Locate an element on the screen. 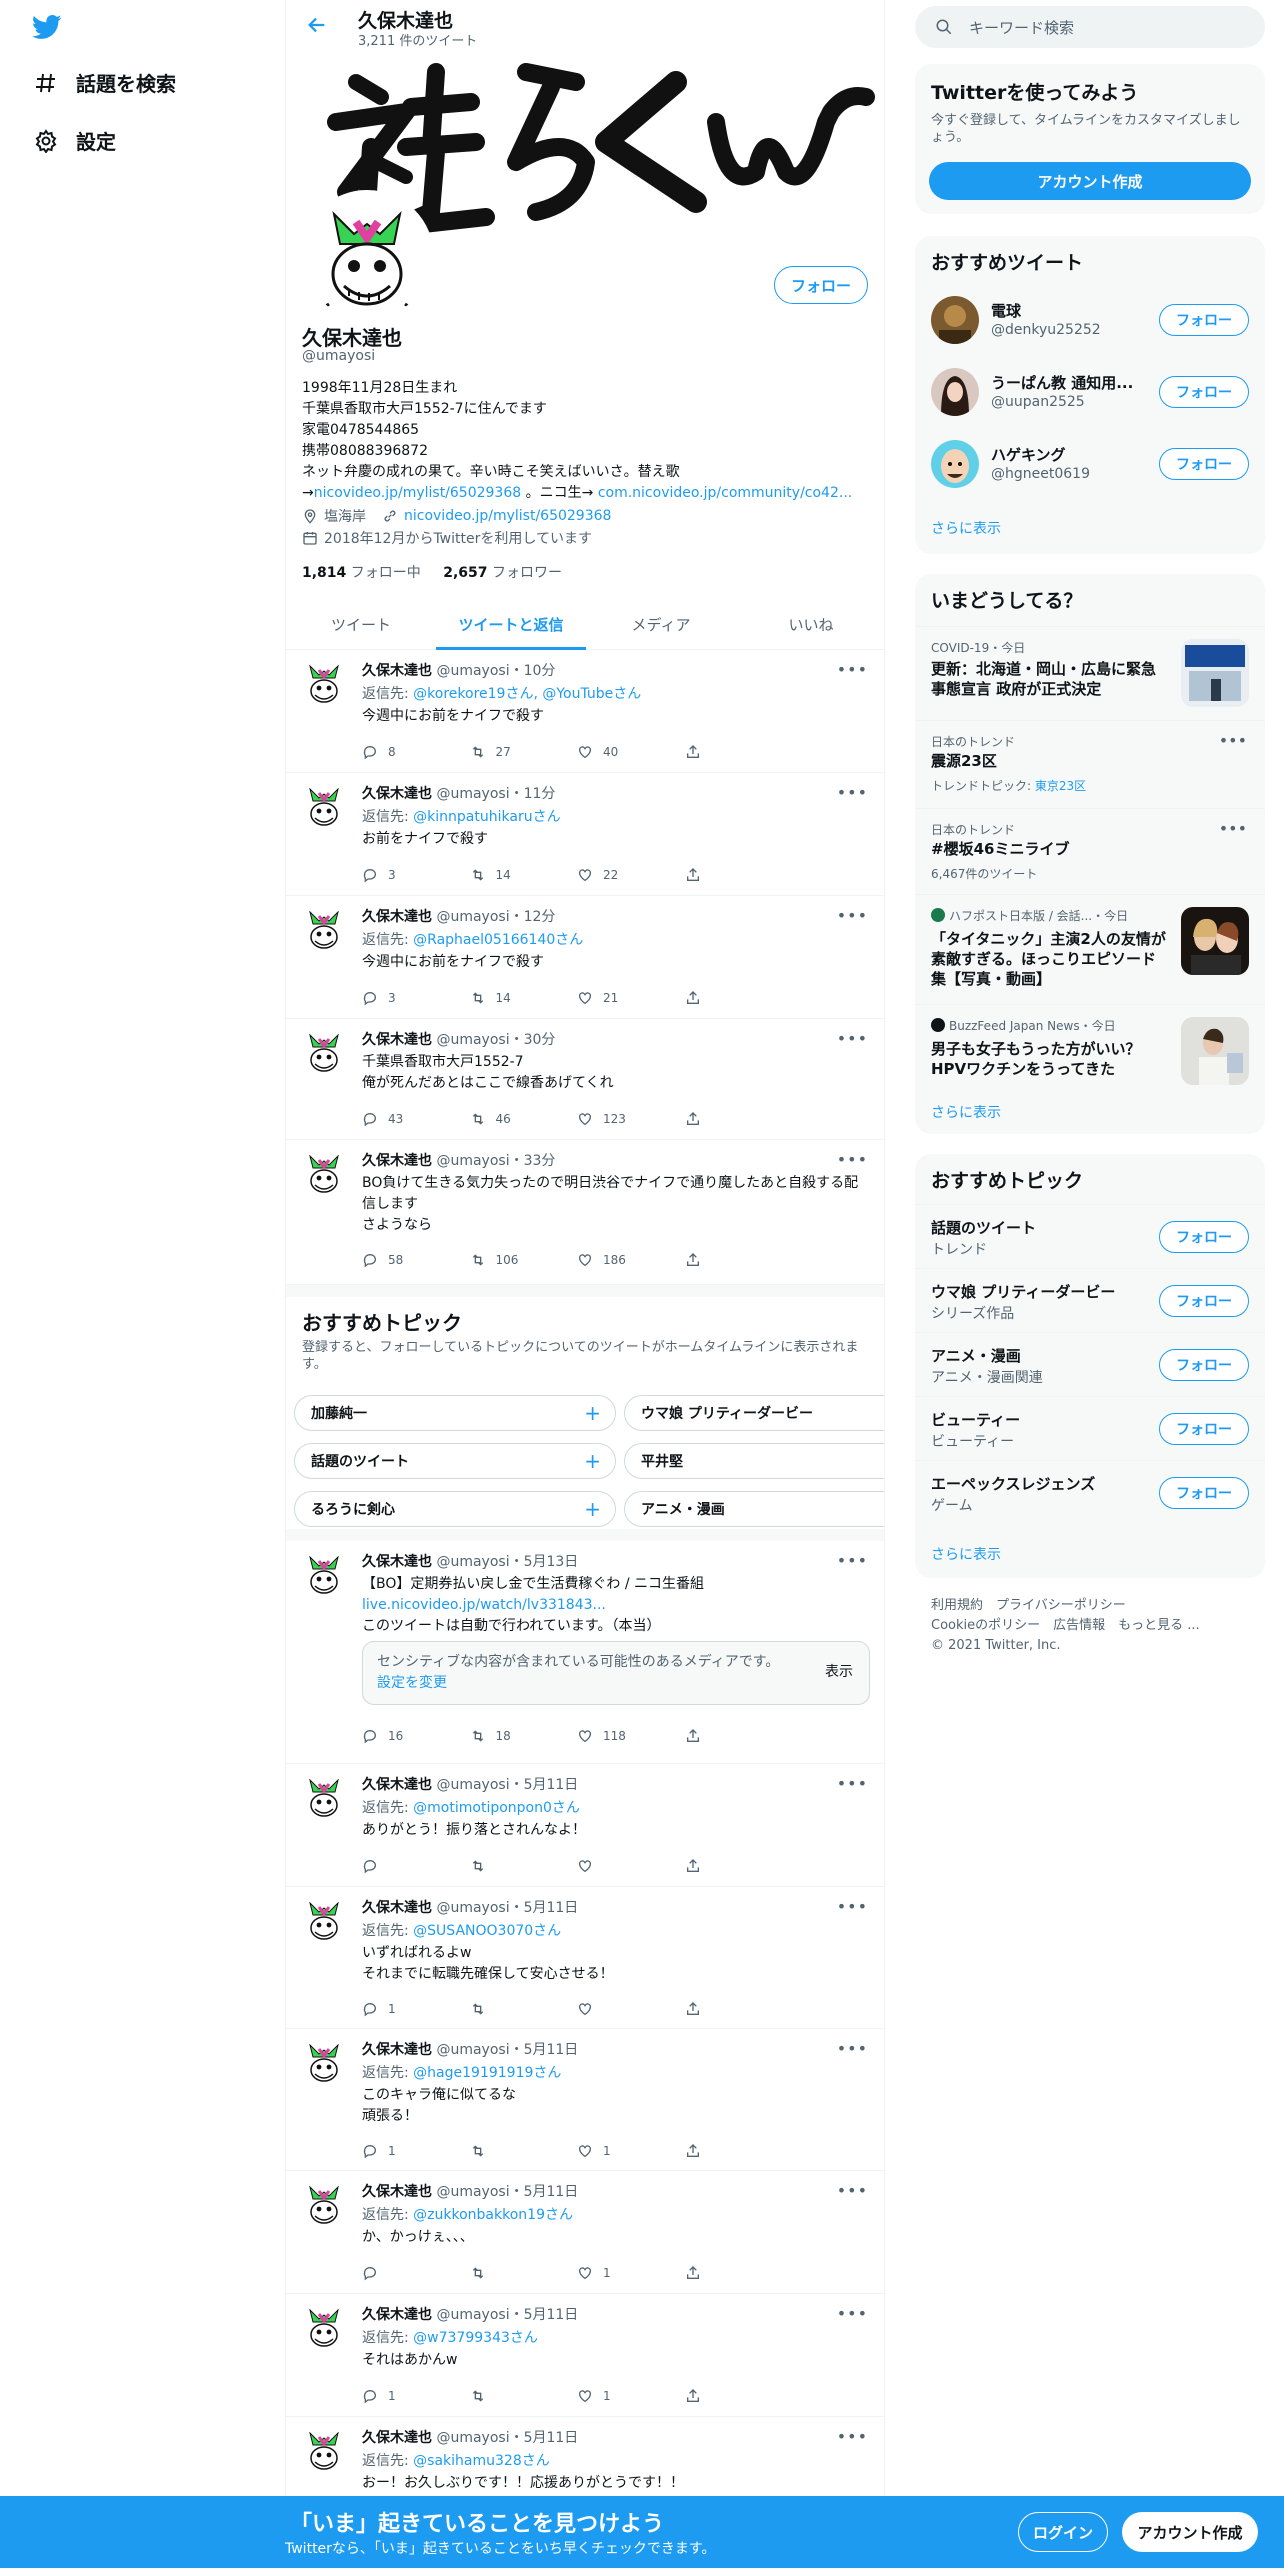 The width and height of the screenshot is (1284, 2568). profile-website: nicovideo.jp/mylist/65029368 is located at coordinates (507, 516).